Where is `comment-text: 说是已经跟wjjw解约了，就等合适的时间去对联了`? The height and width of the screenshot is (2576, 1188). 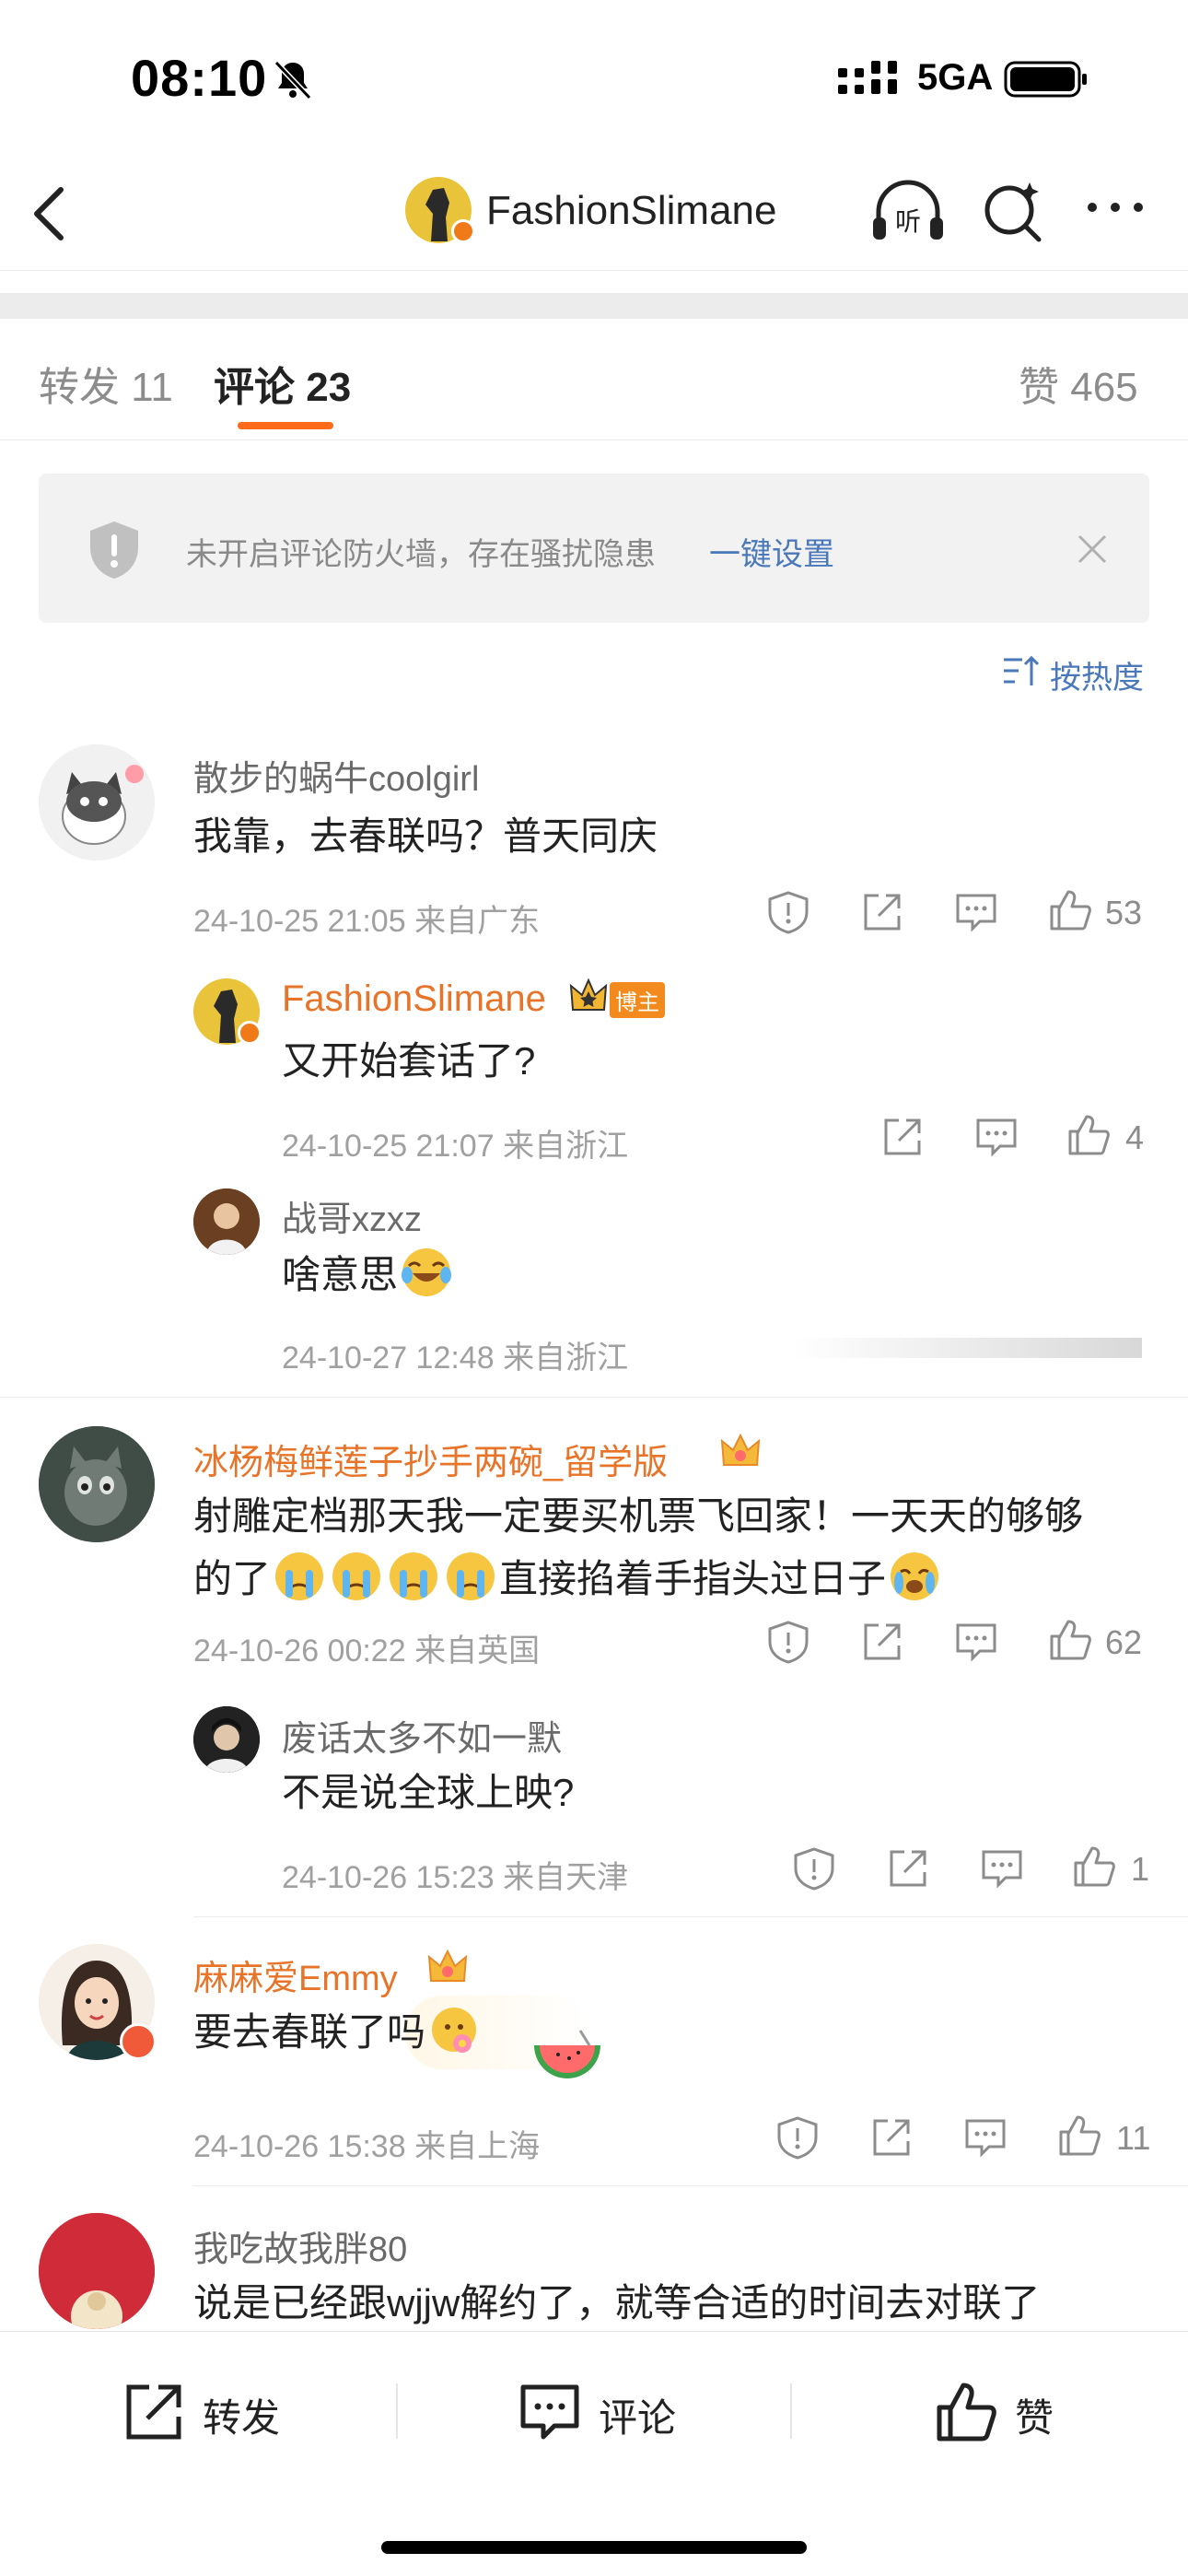 comment-text: 说是已经跟wjjw解约了，就等合适的时间去对联了 is located at coordinates (617, 2302).